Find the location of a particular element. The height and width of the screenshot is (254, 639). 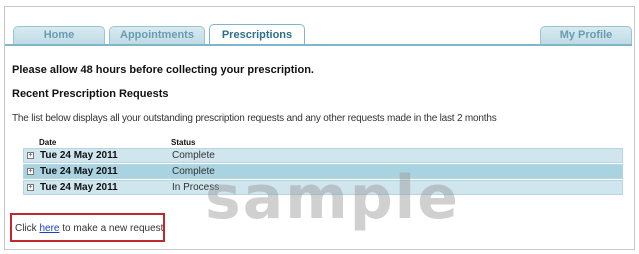

column-header-status: Status is located at coordinates (183, 142).